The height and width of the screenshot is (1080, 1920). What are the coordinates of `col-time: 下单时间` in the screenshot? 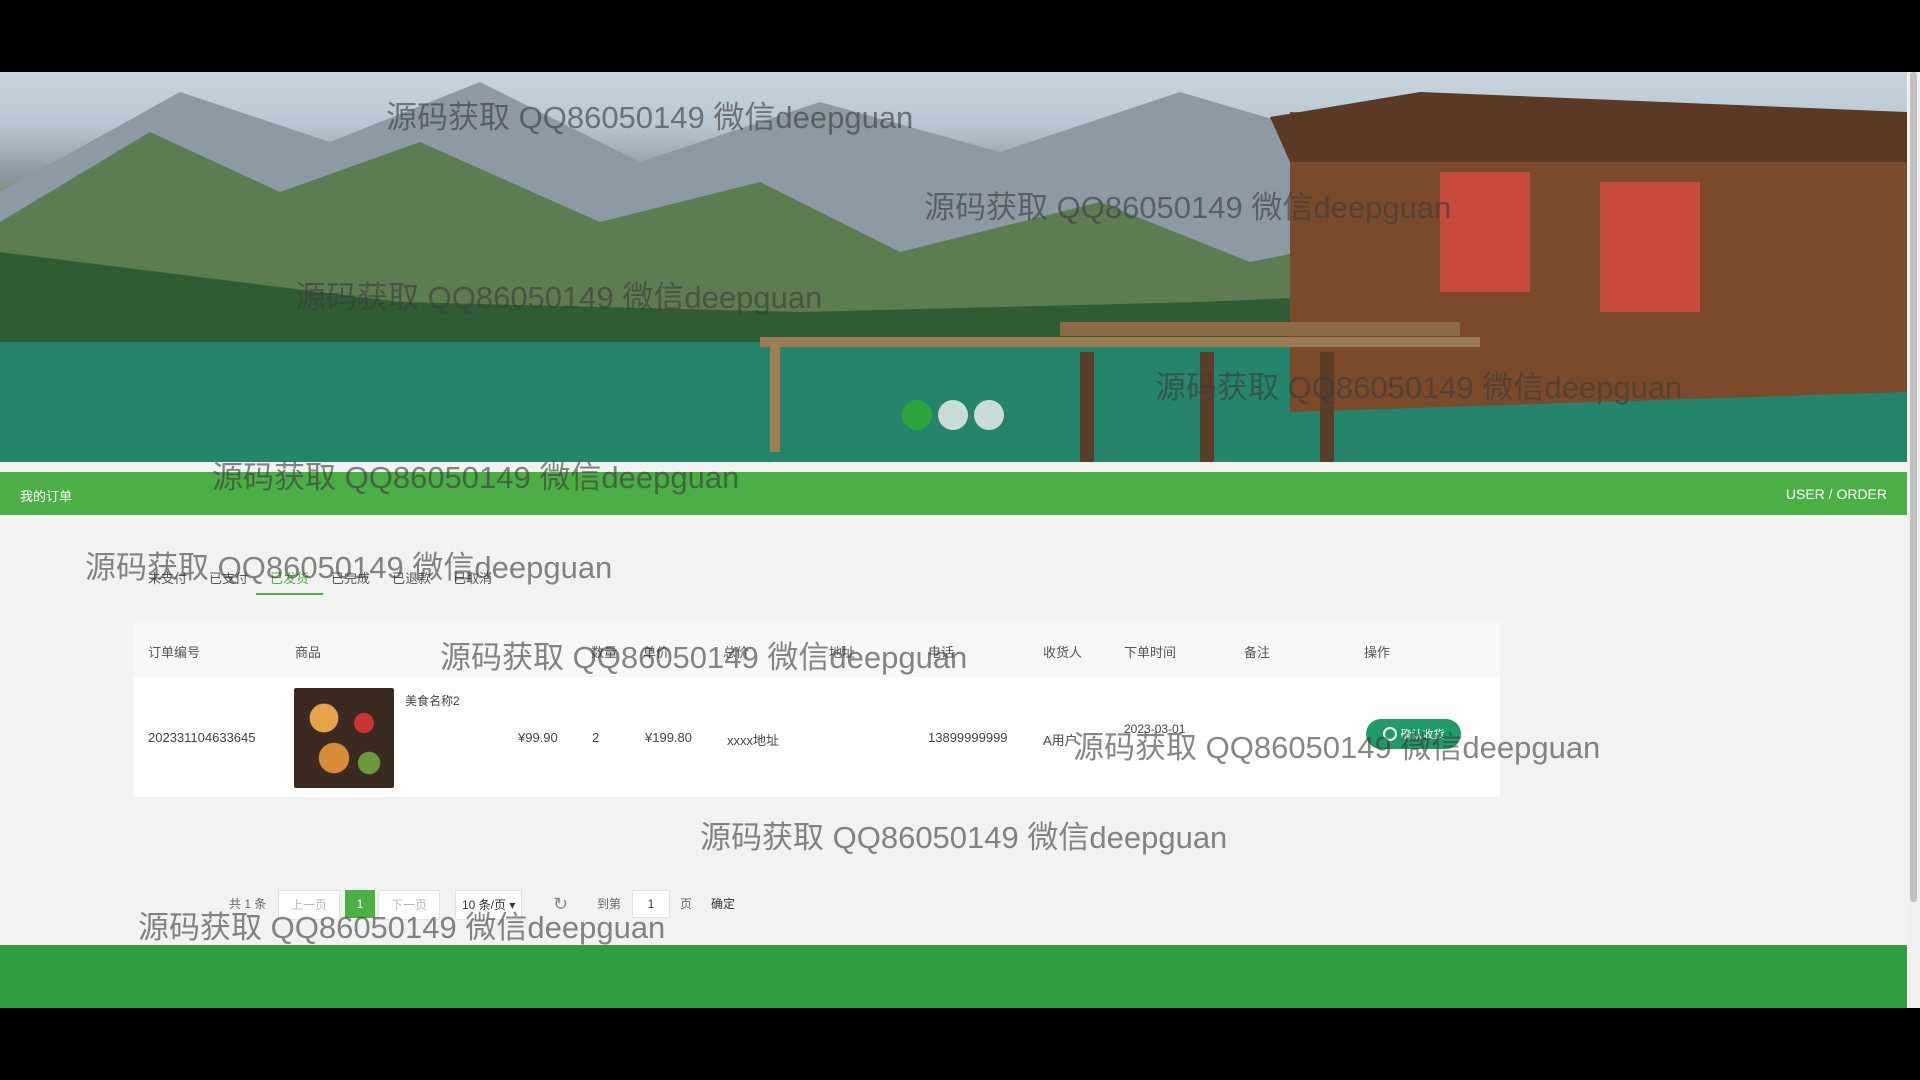 It's located at (1150, 652).